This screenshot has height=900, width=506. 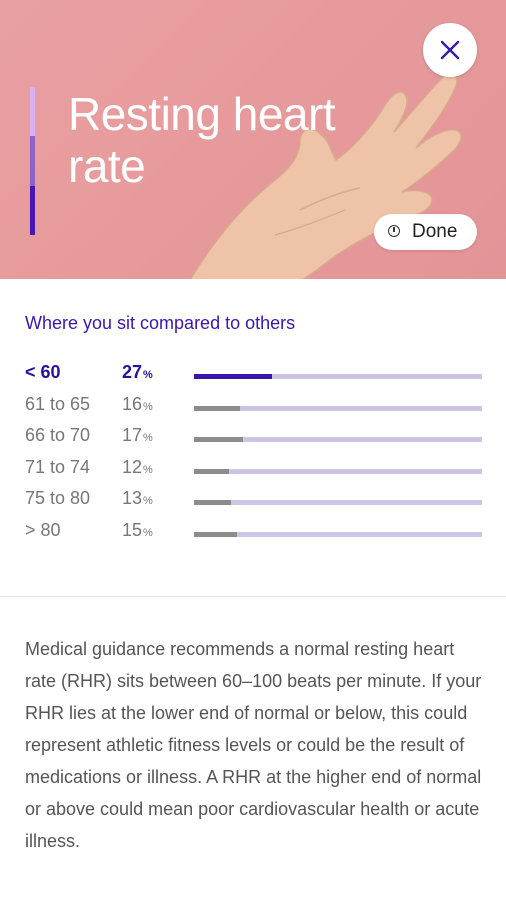 I want to click on range-label: > 80, so click(x=43, y=529).